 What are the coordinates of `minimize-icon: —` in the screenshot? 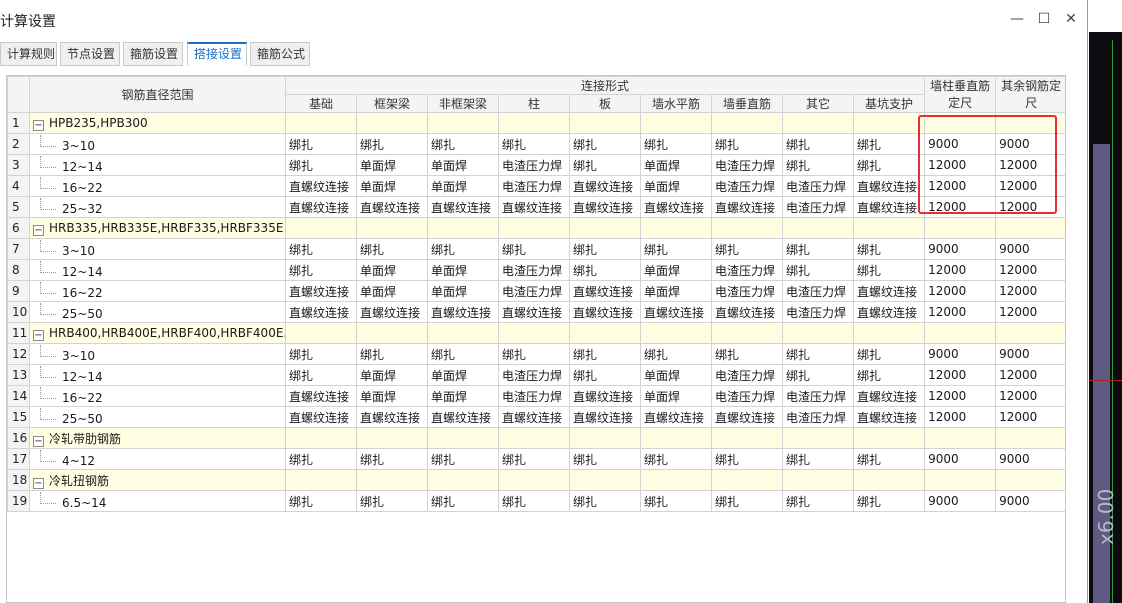 It's located at (1017, 19).